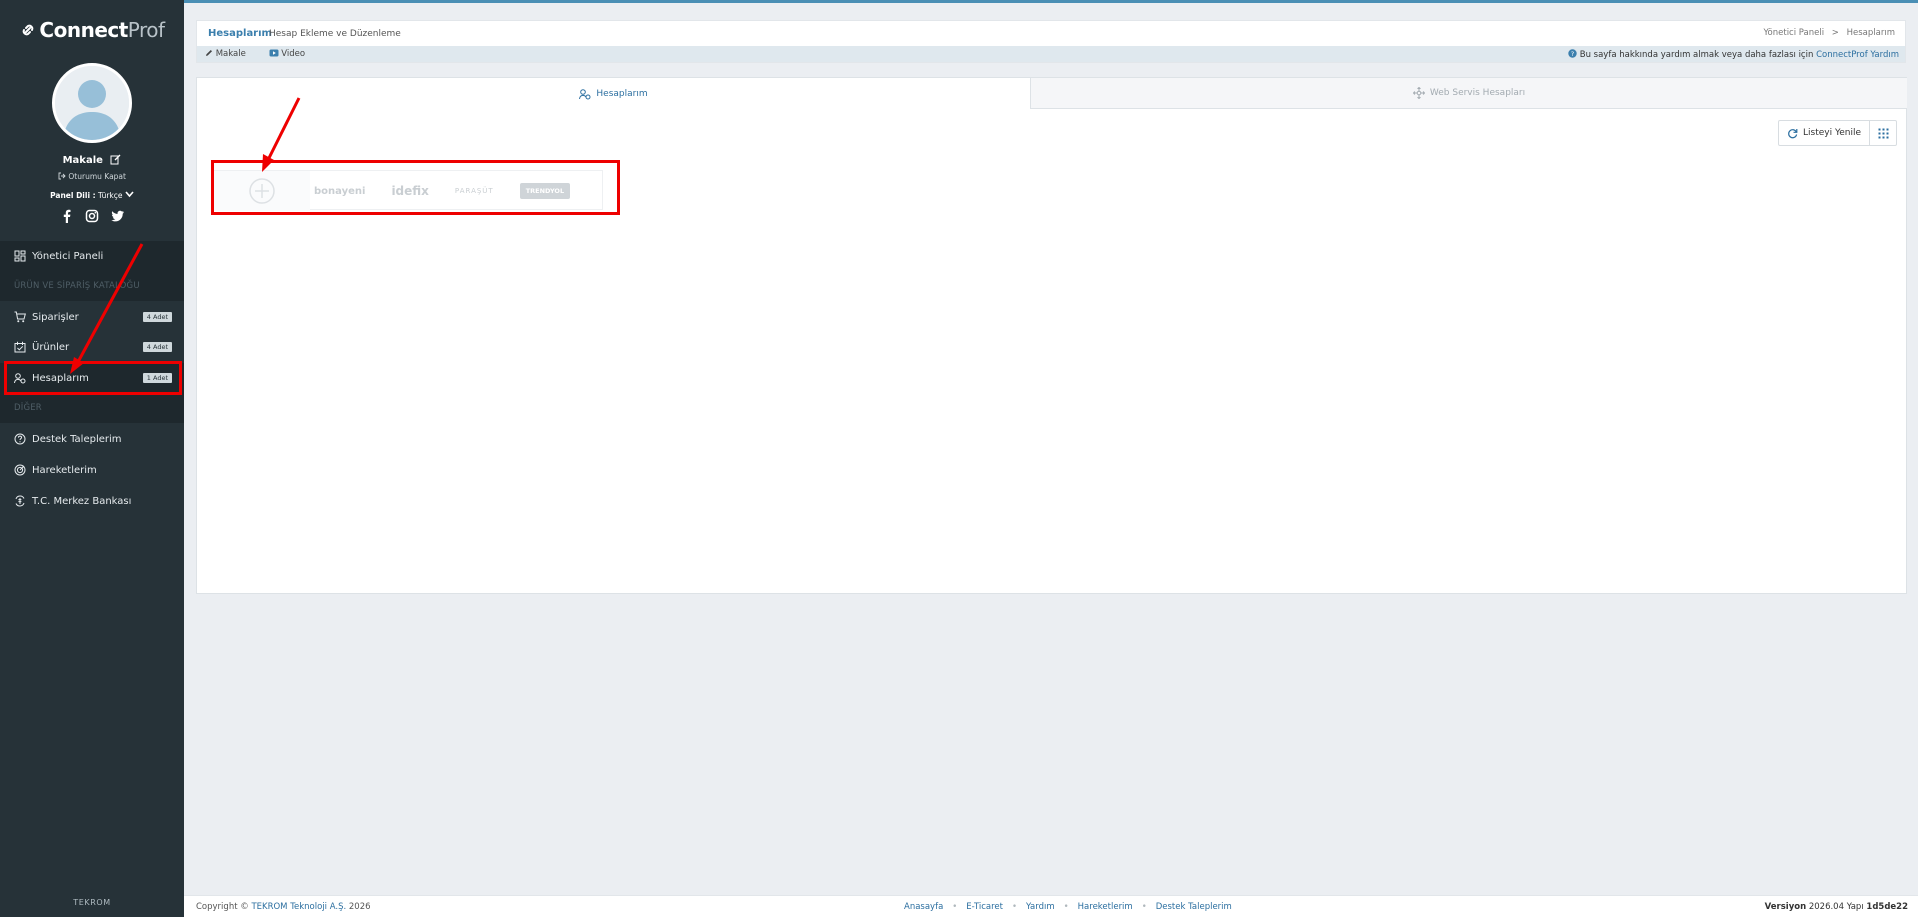  I want to click on copyright-prefix: Copyright ©, so click(222, 907).